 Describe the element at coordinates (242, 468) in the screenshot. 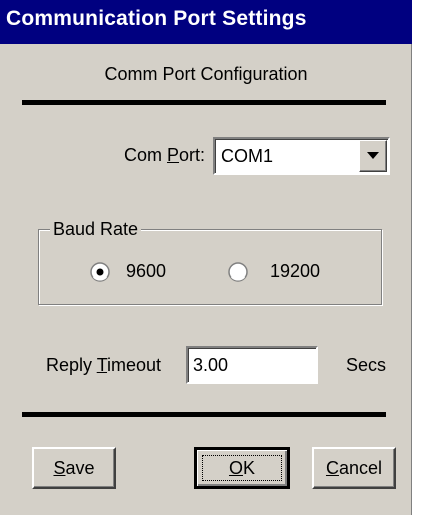

I see `ok-button: OK` at that location.